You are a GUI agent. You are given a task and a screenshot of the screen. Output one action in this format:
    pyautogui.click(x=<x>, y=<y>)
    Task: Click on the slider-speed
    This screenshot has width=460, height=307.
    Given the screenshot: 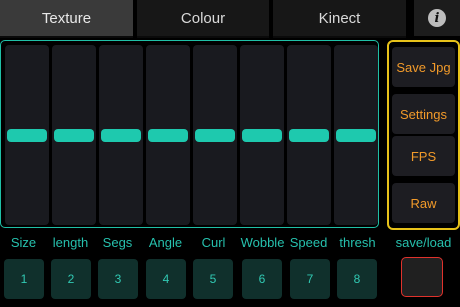 What is the action you would take?
    pyautogui.click(x=309, y=135)
    